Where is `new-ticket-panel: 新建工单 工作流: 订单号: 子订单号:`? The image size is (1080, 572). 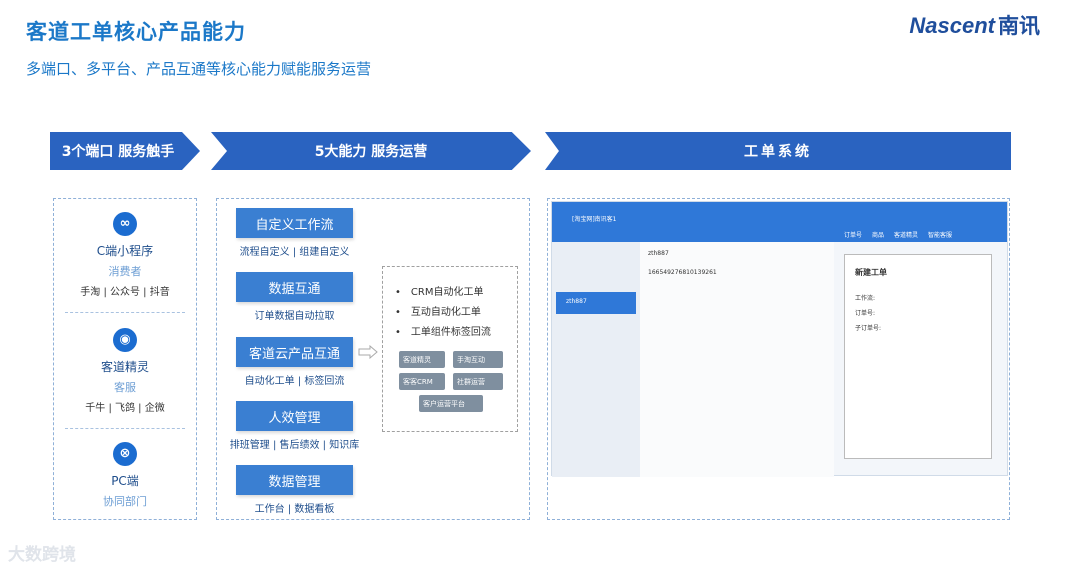 new-ticket-panel: 新建工单 工作流: 订单号: 子订单号: is located at coordinates (918, 356).